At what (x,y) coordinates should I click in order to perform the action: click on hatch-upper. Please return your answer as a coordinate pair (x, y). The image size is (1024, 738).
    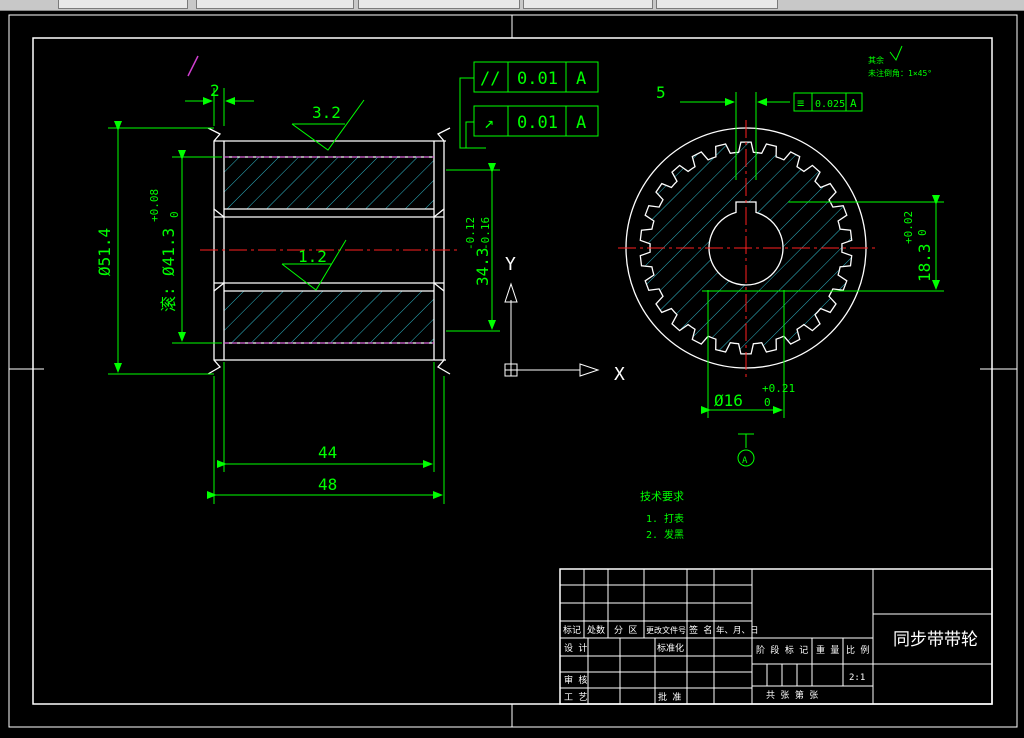
    Looking at the image, I should click on (329, 183).